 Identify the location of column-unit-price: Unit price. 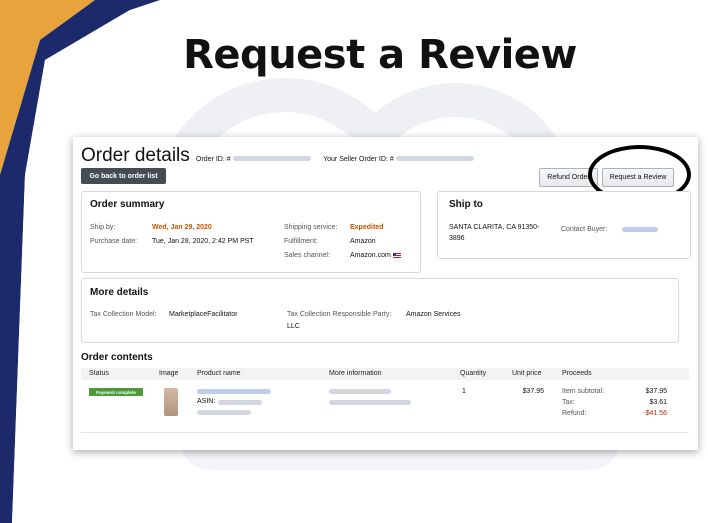
(527, 373).